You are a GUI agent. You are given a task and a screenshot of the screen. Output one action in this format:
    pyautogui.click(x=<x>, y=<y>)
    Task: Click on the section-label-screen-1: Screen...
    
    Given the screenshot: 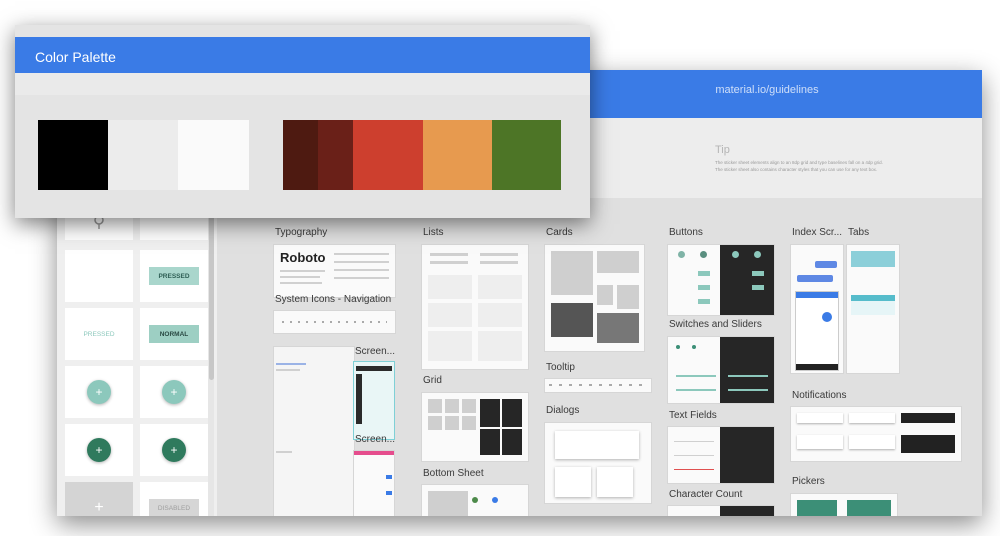 What is the action you would take?
    pyautogui.click(x=375, y=351)
    